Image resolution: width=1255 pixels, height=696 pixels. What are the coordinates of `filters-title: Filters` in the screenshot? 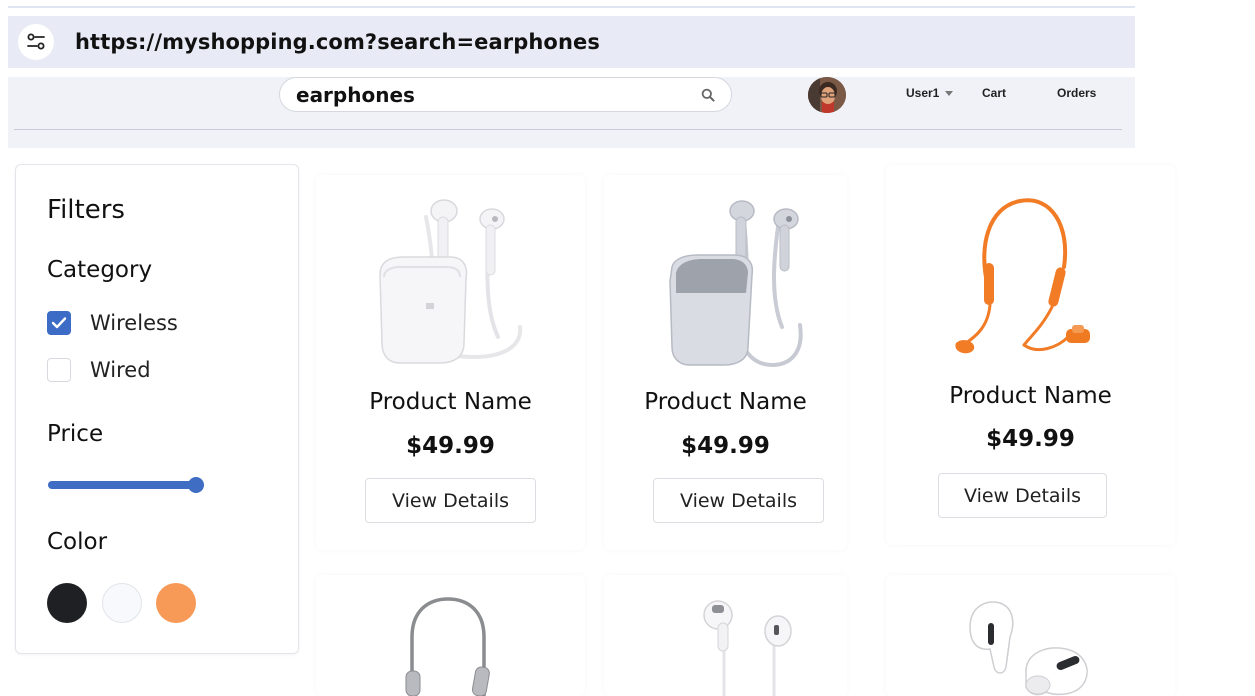 It's located at (86, 210).